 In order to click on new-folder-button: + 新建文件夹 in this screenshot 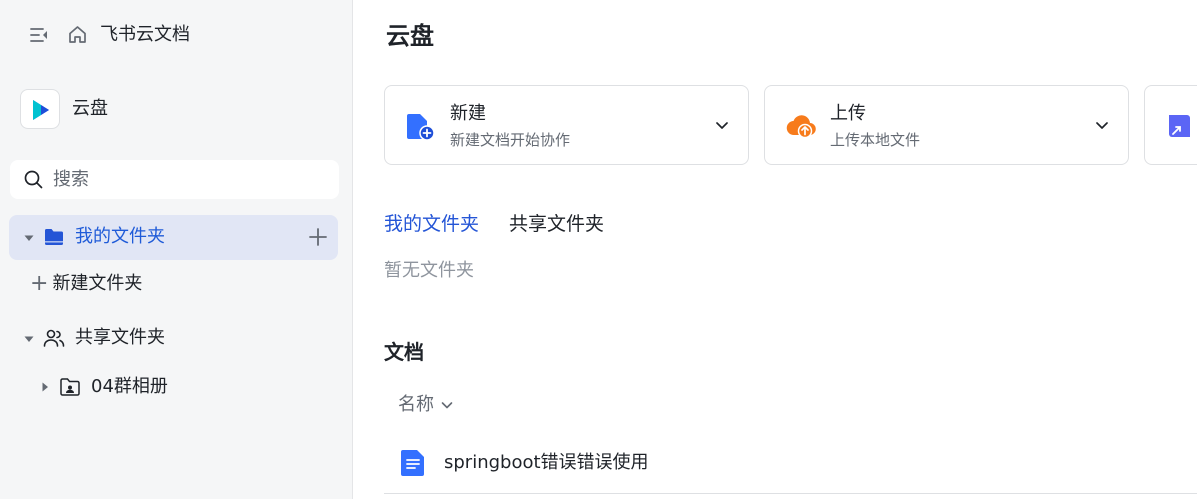, I will do `click(86, 284)`.